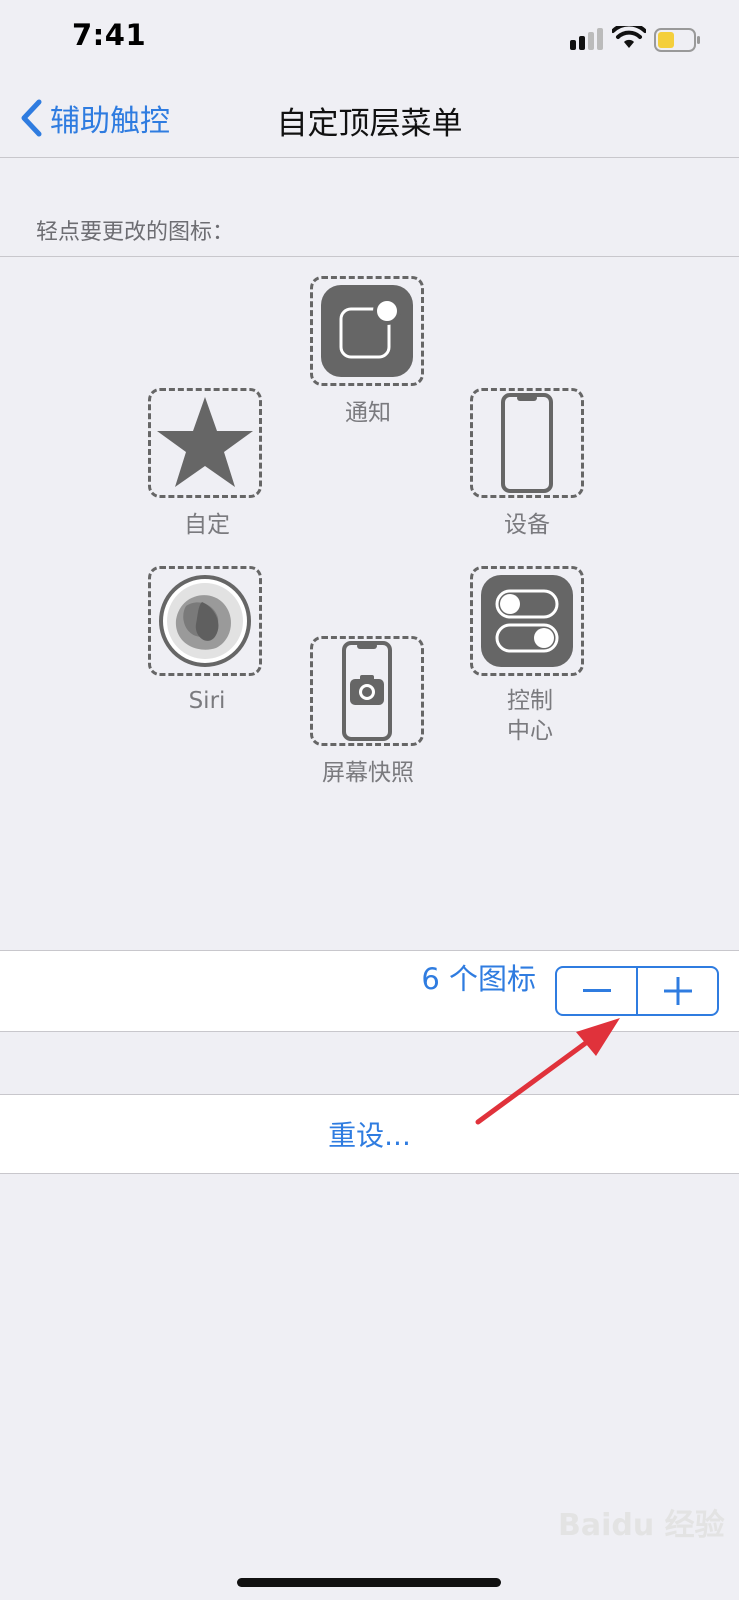 Image resolution: width=739 pixels, height=1600 pixels. I want to click on siri-icon, so click(205, 621).